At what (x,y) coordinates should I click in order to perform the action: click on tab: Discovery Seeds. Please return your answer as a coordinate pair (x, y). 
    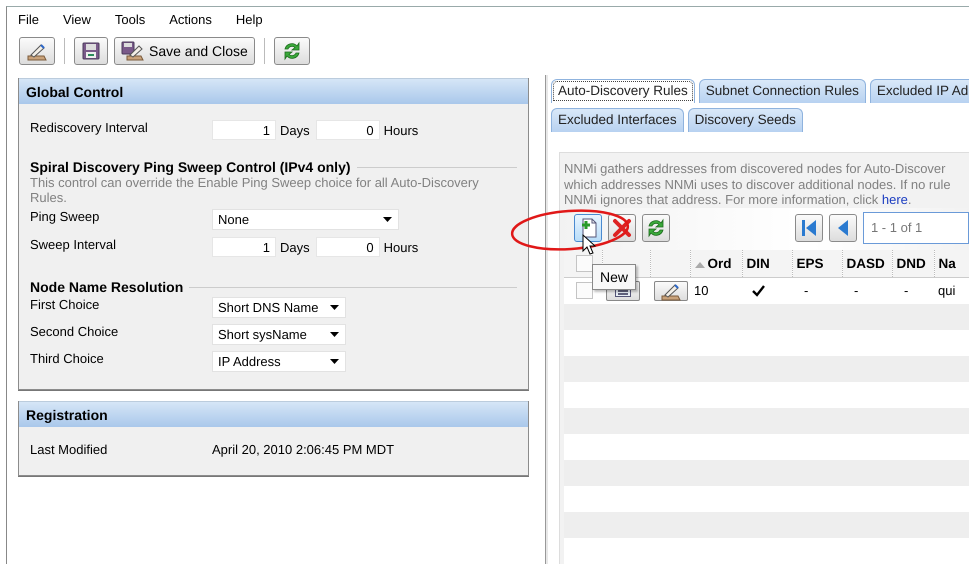
    Looking at the image, I should click on (745, 120).